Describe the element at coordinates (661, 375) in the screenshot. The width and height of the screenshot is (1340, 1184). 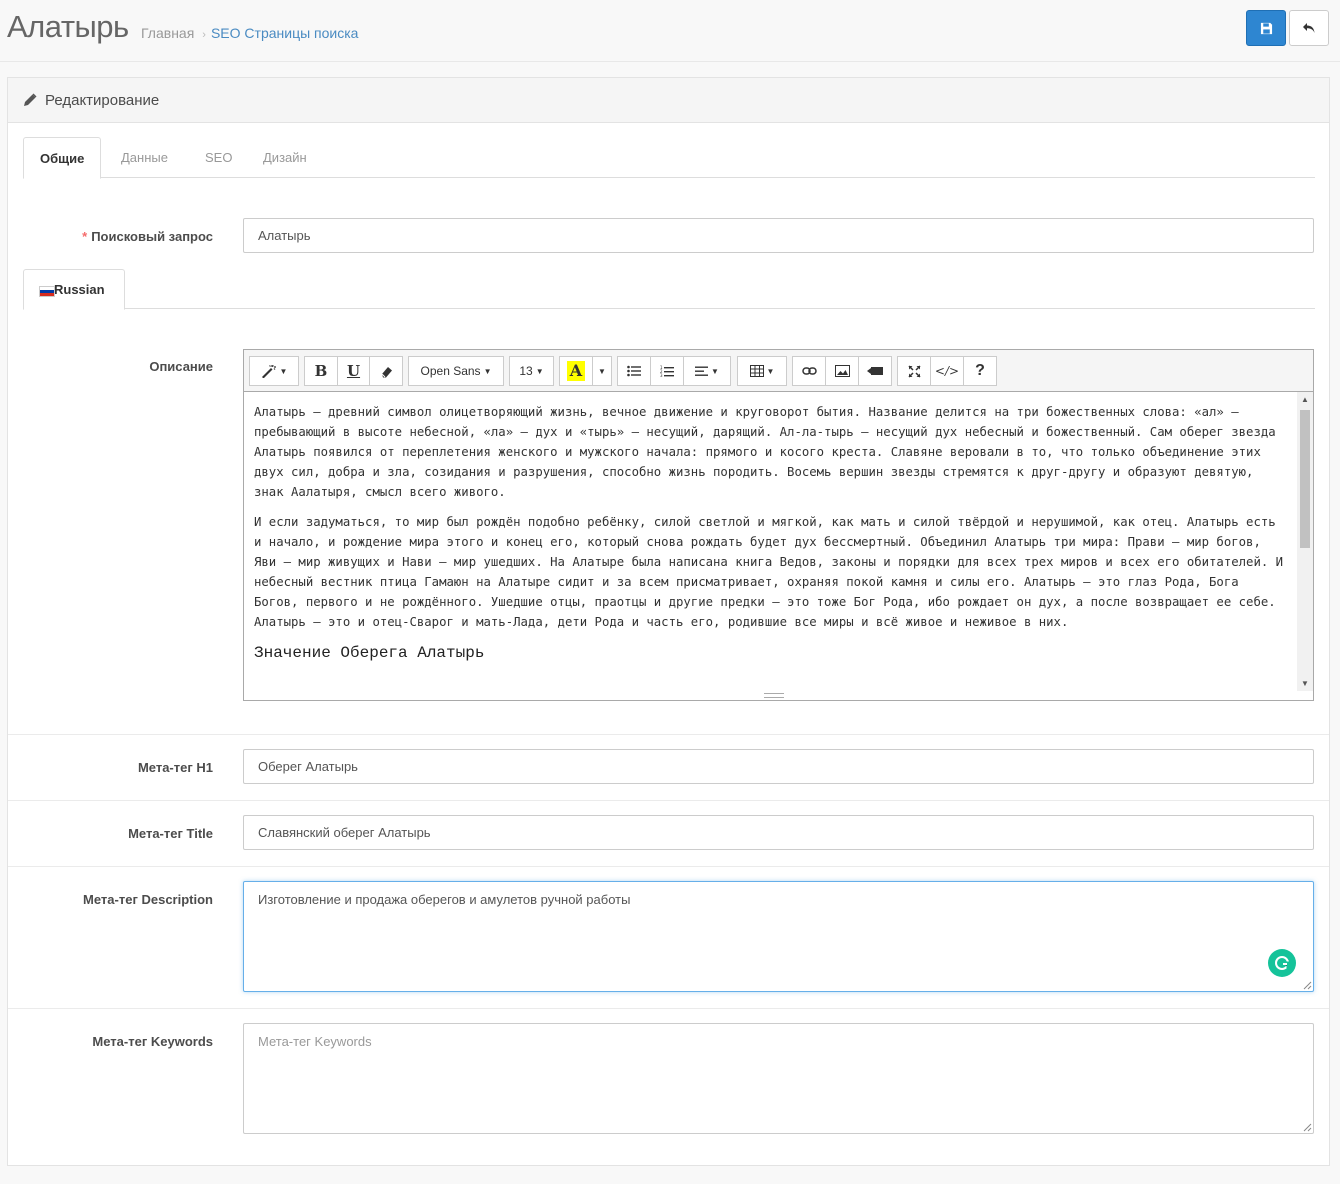
I see `svg-text: 3` at that location.